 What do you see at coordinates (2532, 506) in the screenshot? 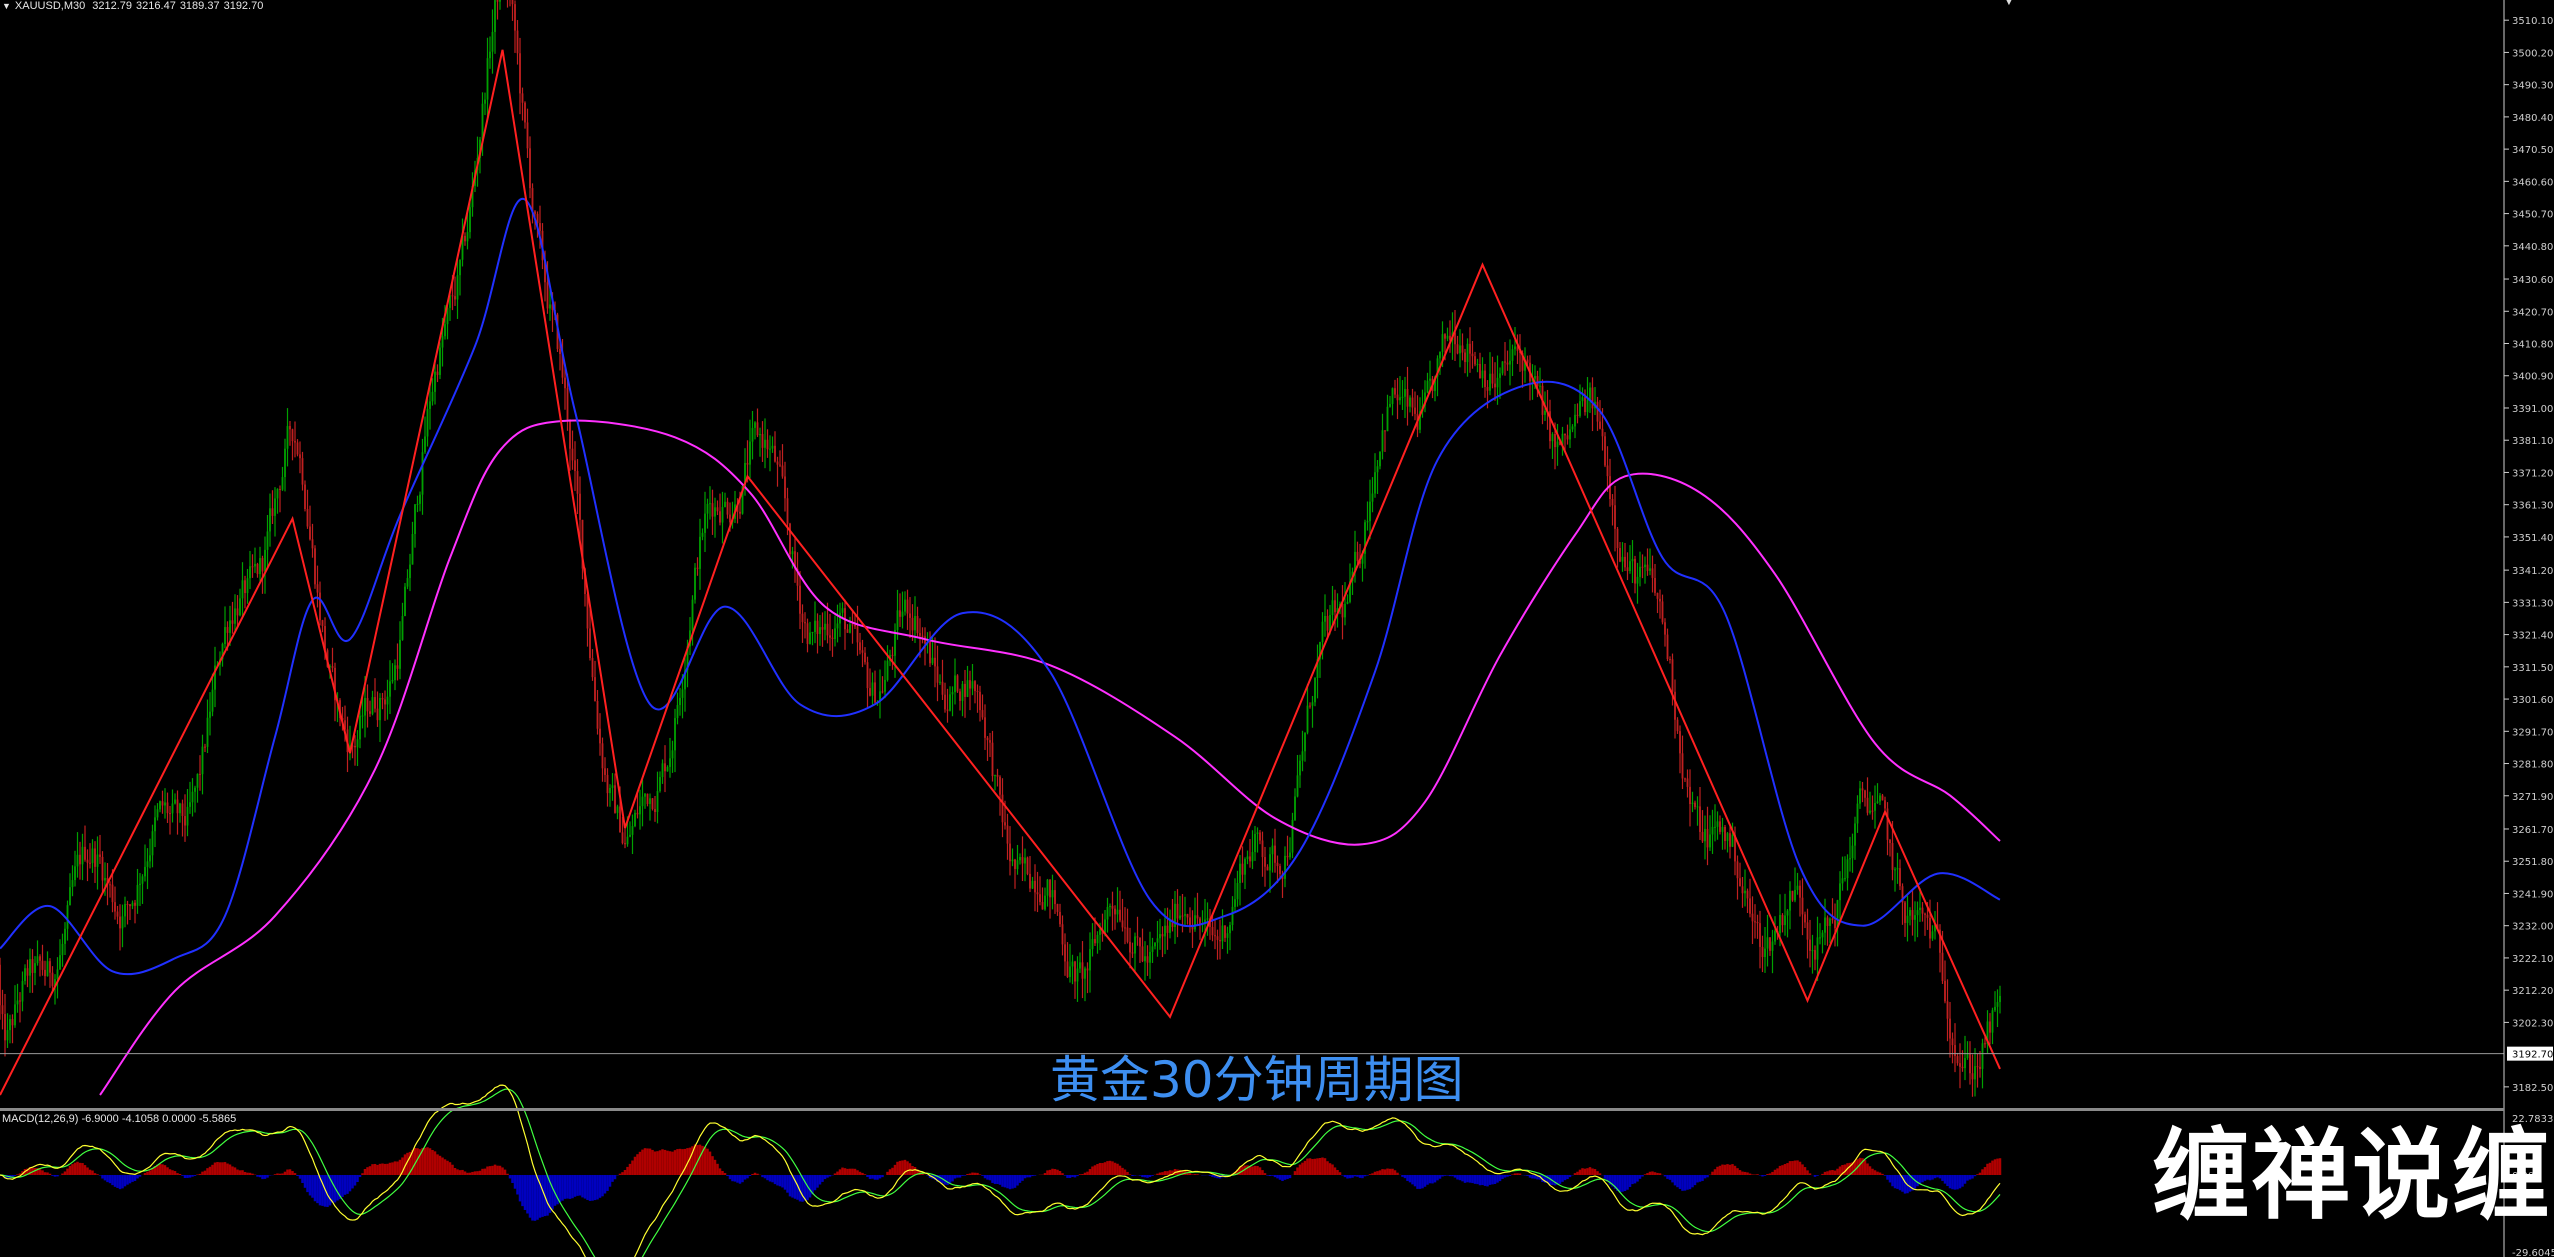
I see `price-tick-label: 3361.30` at bounding box center [2532, 506].